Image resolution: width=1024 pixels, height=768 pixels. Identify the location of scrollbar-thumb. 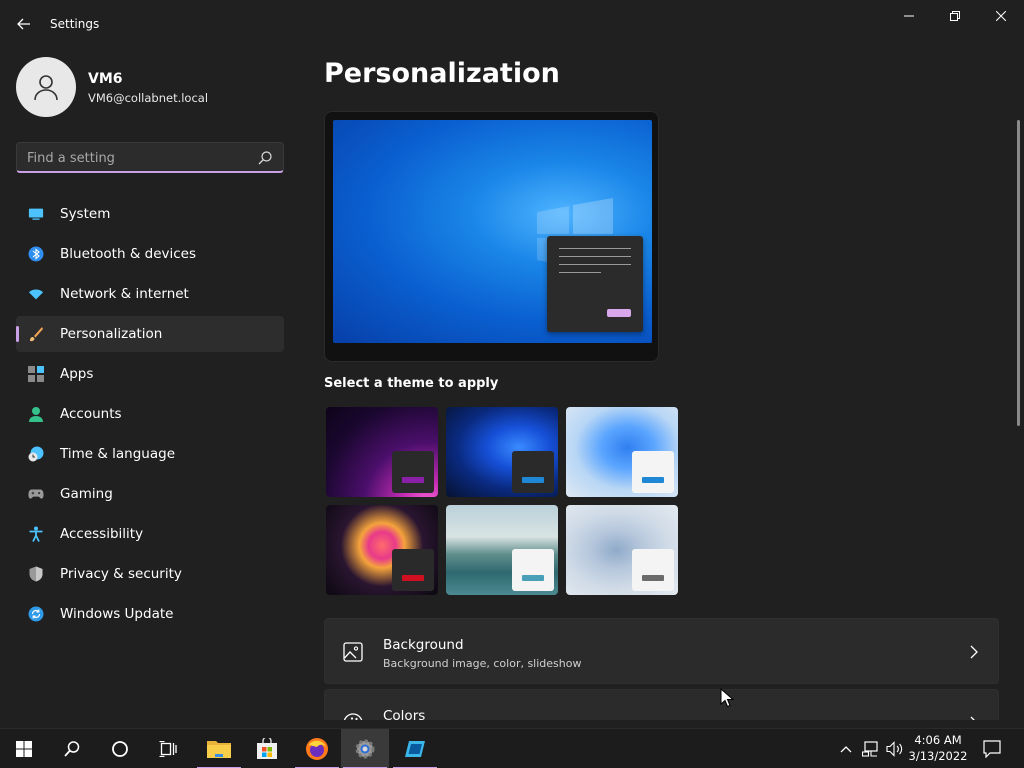
(1018, 273).